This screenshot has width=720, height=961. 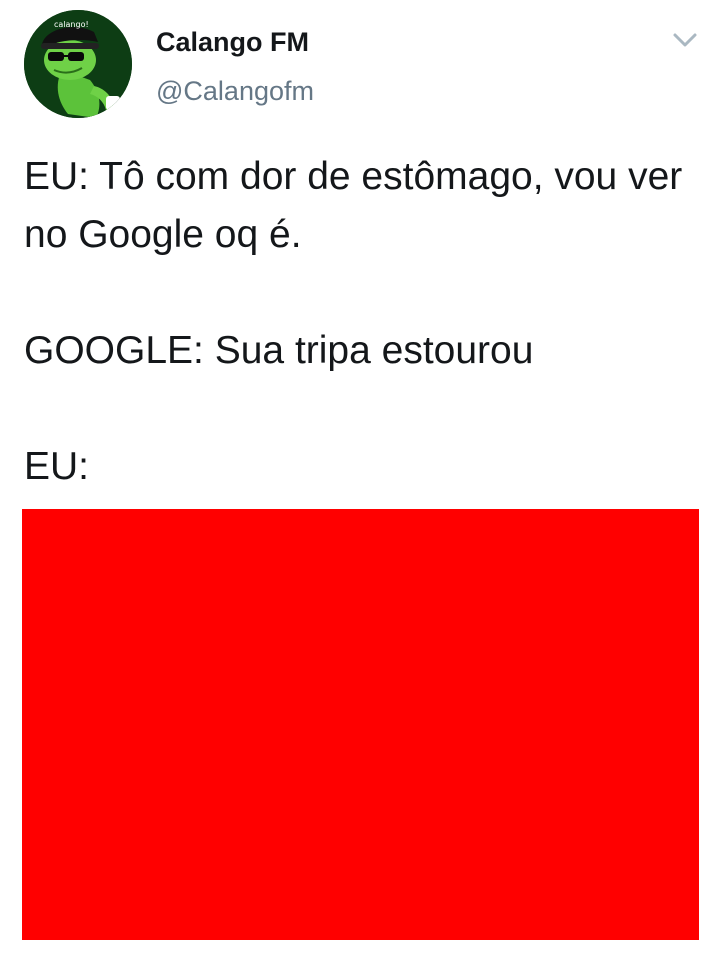 What do you see at coordinates (232, 42) in the screenshot?
I see `display-name: Calango FM` at bounding box center [232, 42].